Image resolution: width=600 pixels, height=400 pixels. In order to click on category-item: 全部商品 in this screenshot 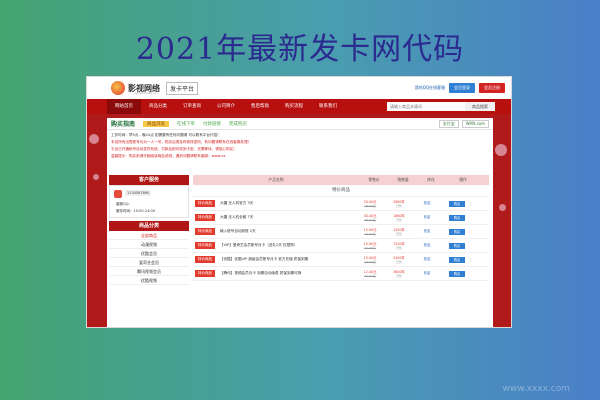, I will do `click(149, 235)`.